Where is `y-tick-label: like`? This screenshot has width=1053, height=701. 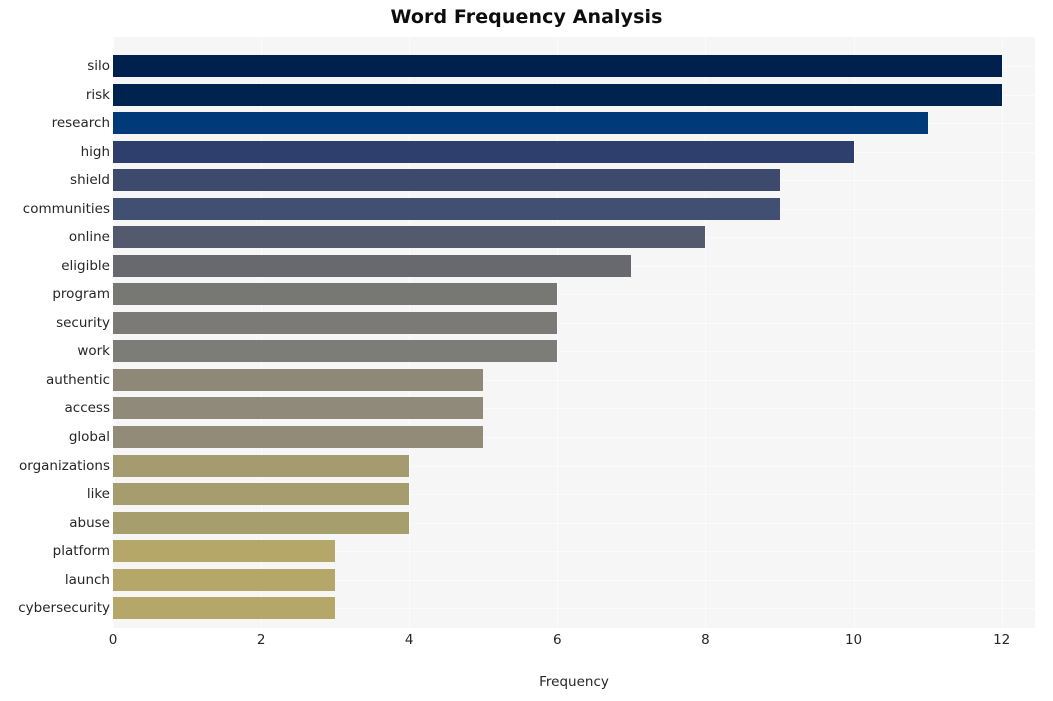
y-tick-label: like is located at coordinates (98, 494).